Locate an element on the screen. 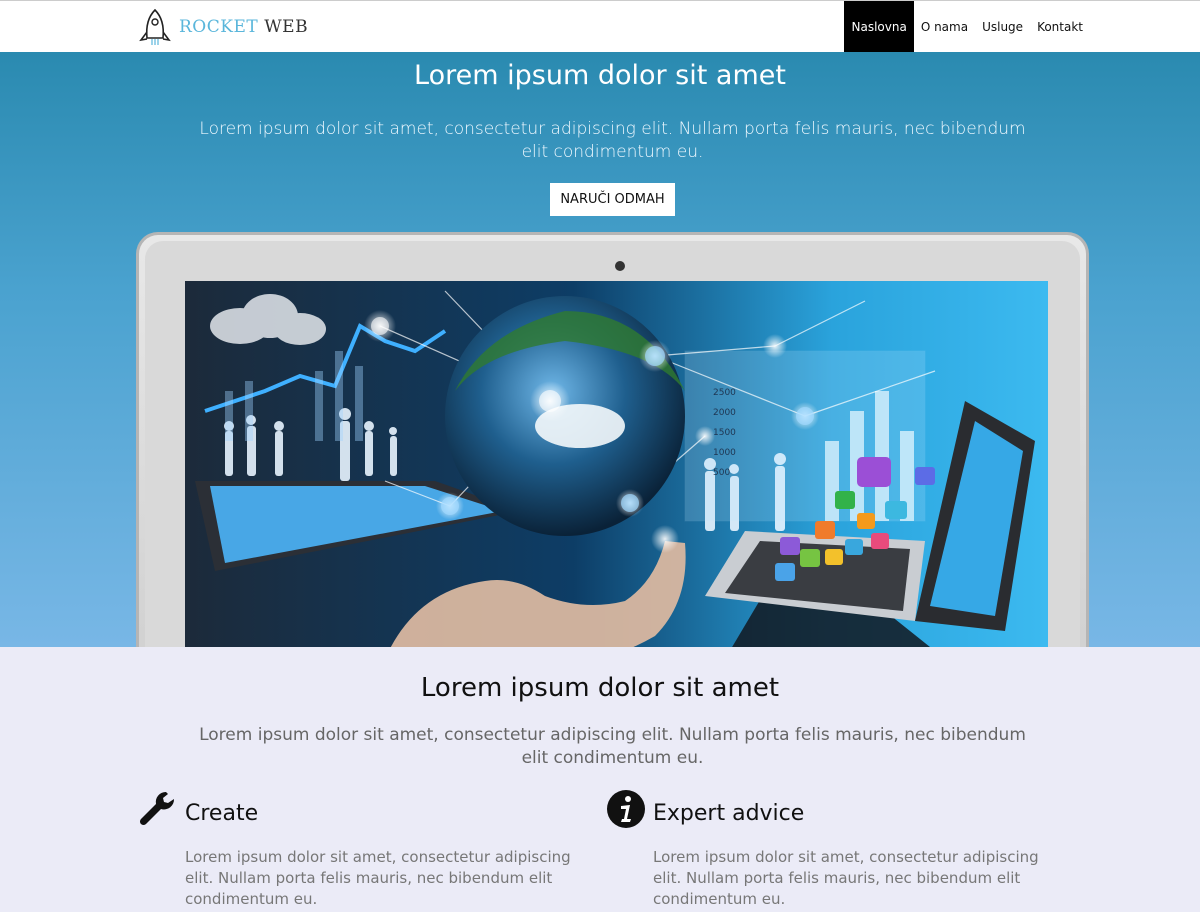  nav-menu: Naslovna O nama Usluge Kontakt is located at coordinates (967, 26).